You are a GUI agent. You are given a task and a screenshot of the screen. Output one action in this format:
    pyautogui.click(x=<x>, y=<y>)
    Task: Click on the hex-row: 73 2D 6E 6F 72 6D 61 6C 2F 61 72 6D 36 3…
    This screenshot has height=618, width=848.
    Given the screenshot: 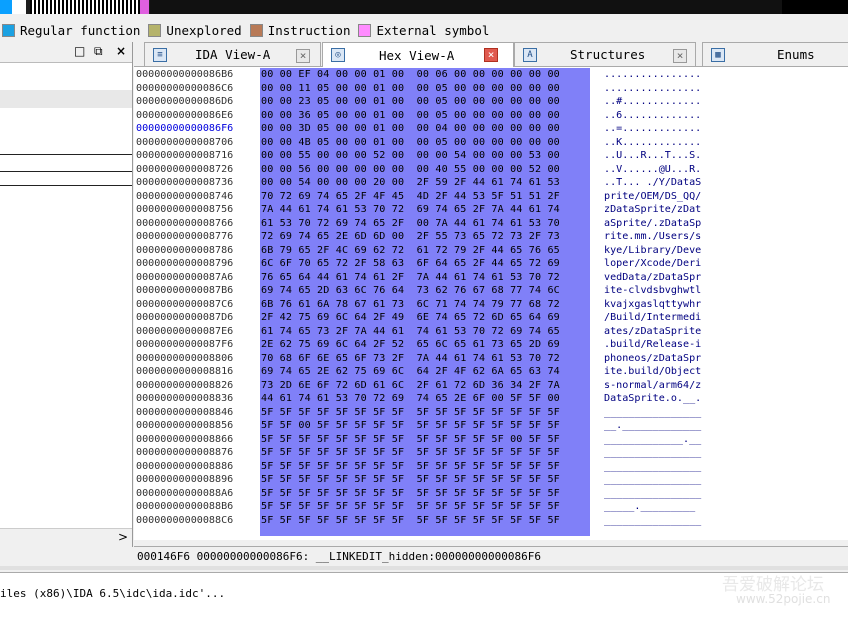 What is the action you would take?
    pyautogui.click(x=425, y=386)
    